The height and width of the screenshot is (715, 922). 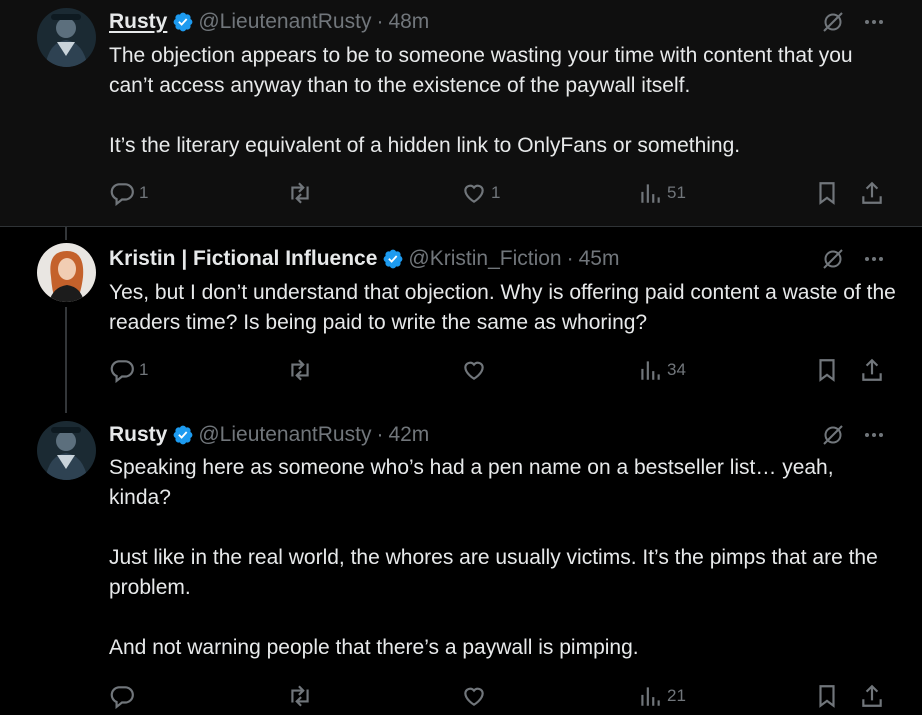 I want to click on author-handle: @Kristin_Fiction, so click(x=484, y=259).